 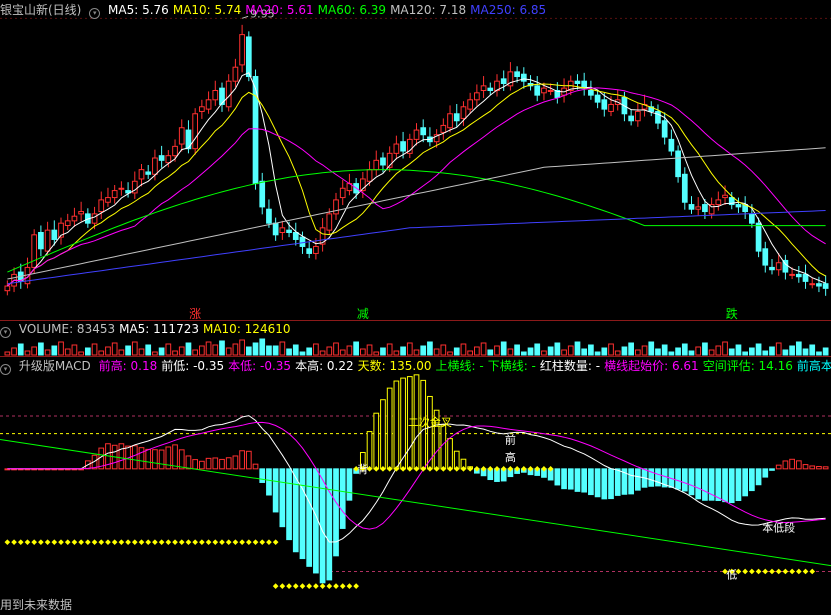 What do you see at coordinates (128, 366) in the screenshot?
I see `macd-label-0: 前高: 0.18` at bounding box center [128, 366].